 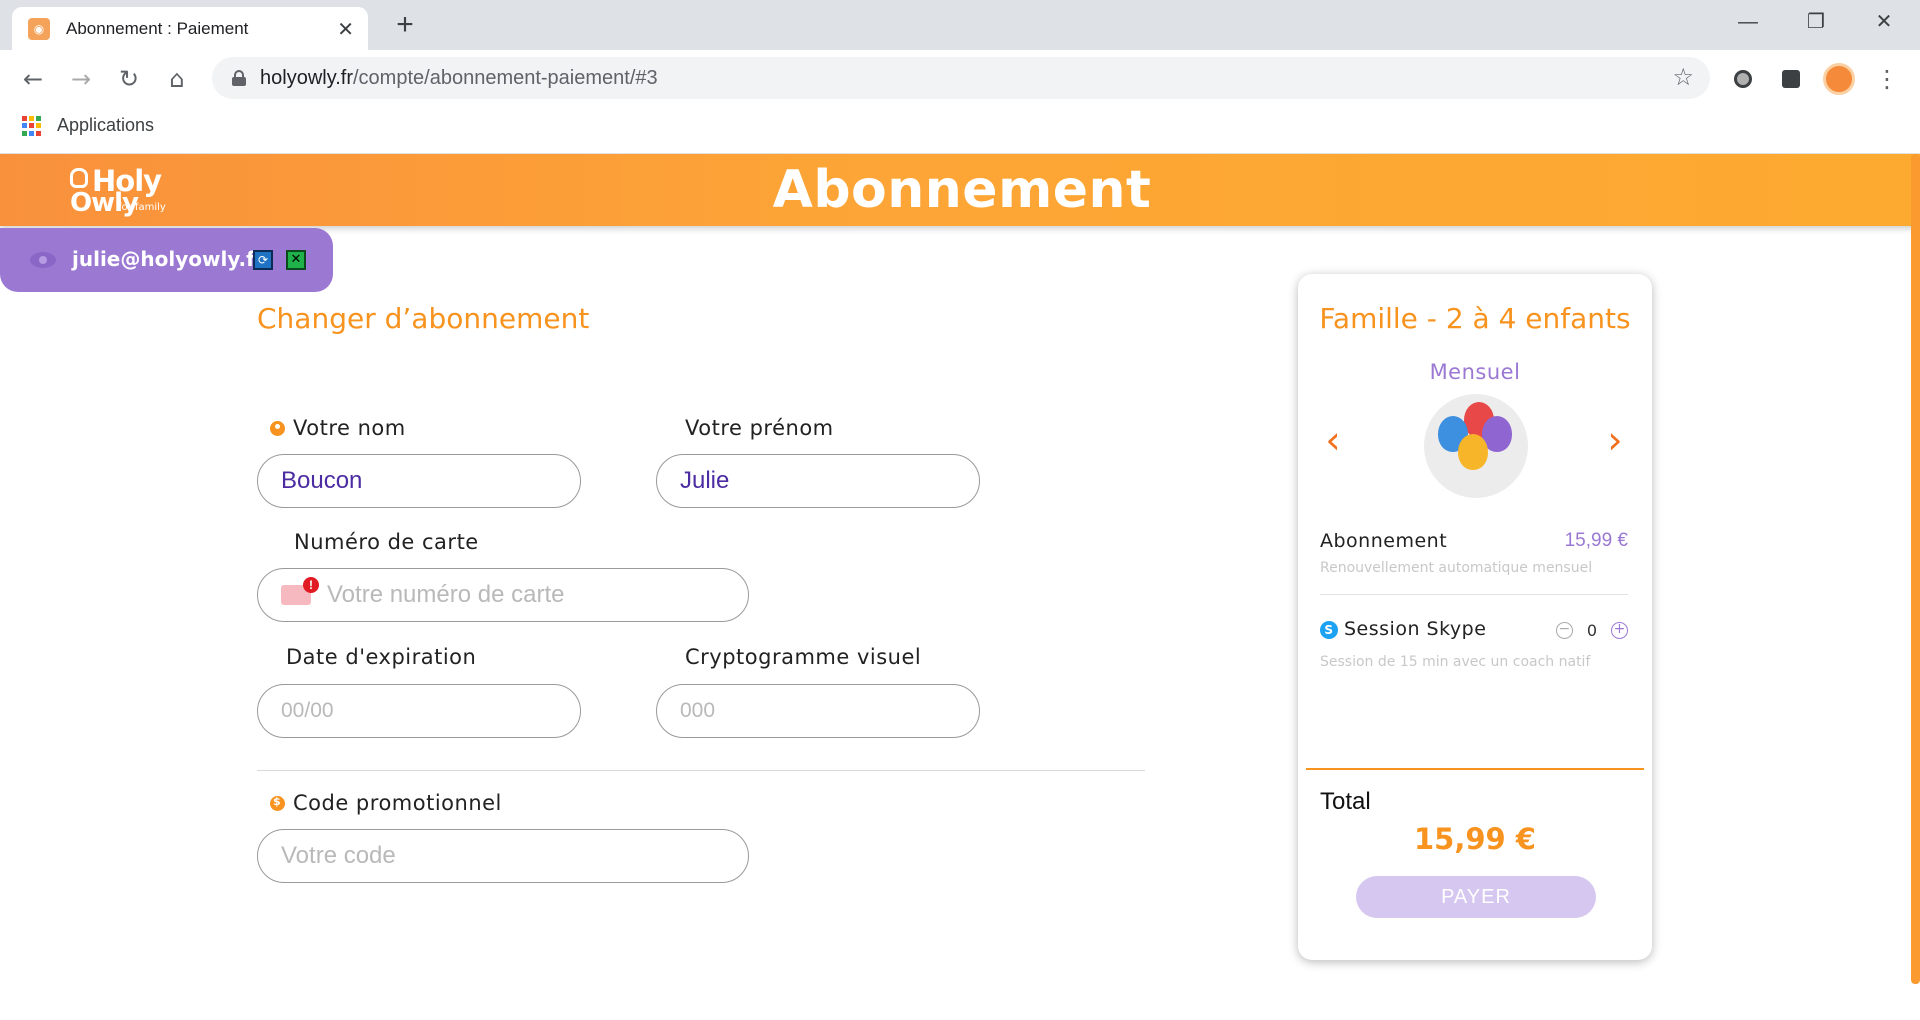 What do you see at coordinates (503, 595) in the screenshot?
I see `card-number-field: Votre numéro de carte` at bounding box center [503, 595].